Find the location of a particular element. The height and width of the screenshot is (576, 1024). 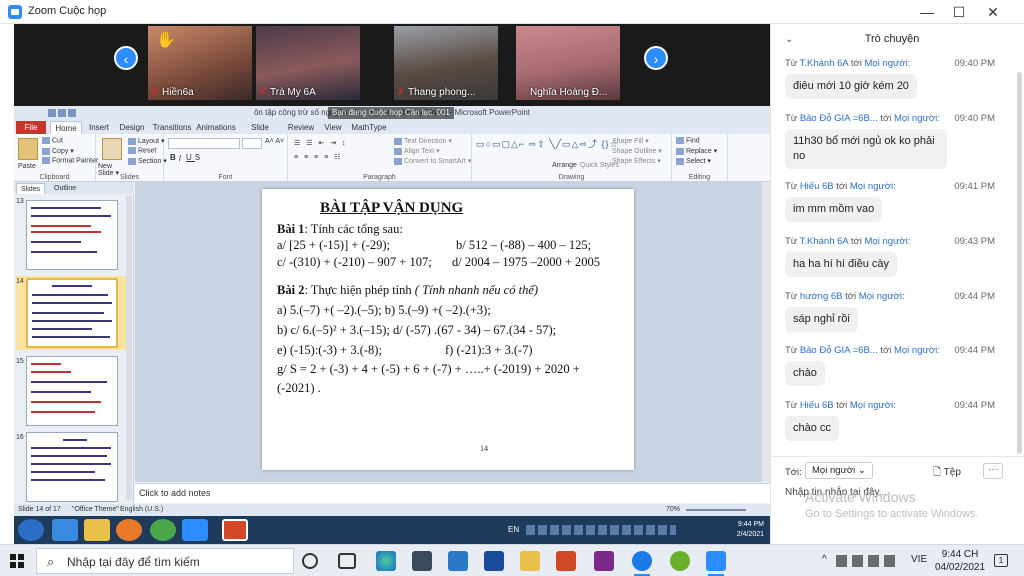

inner-tray-icons is located at coordinates (601, 530).